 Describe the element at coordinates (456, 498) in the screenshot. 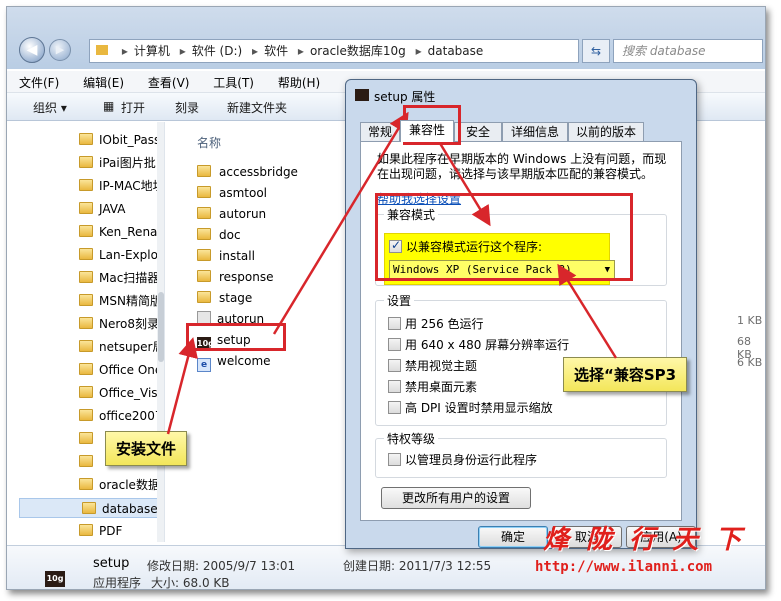

I see `change-all-users-button: 更改所有用户的设置` at that location.